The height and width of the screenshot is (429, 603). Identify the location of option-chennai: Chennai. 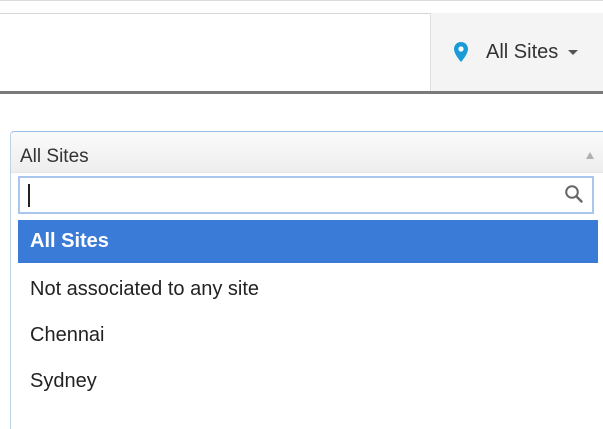
(308, 335).